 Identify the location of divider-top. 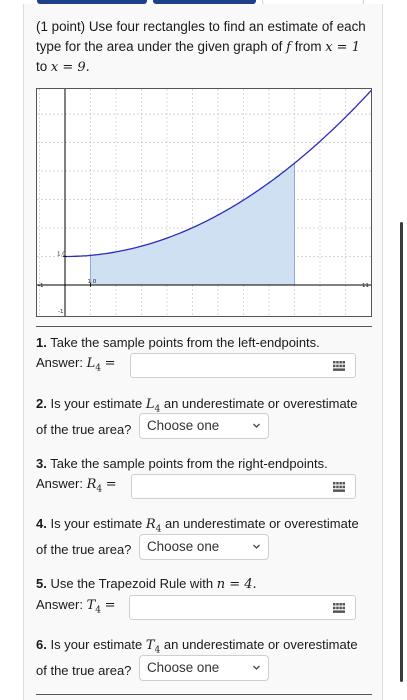
(204, 326).